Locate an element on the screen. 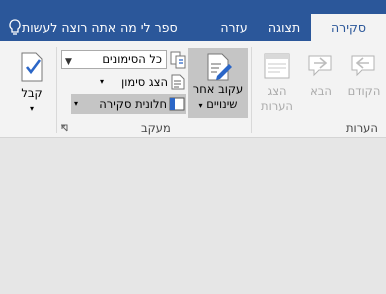  next-comment-icon is located at coordinates (320, 66).